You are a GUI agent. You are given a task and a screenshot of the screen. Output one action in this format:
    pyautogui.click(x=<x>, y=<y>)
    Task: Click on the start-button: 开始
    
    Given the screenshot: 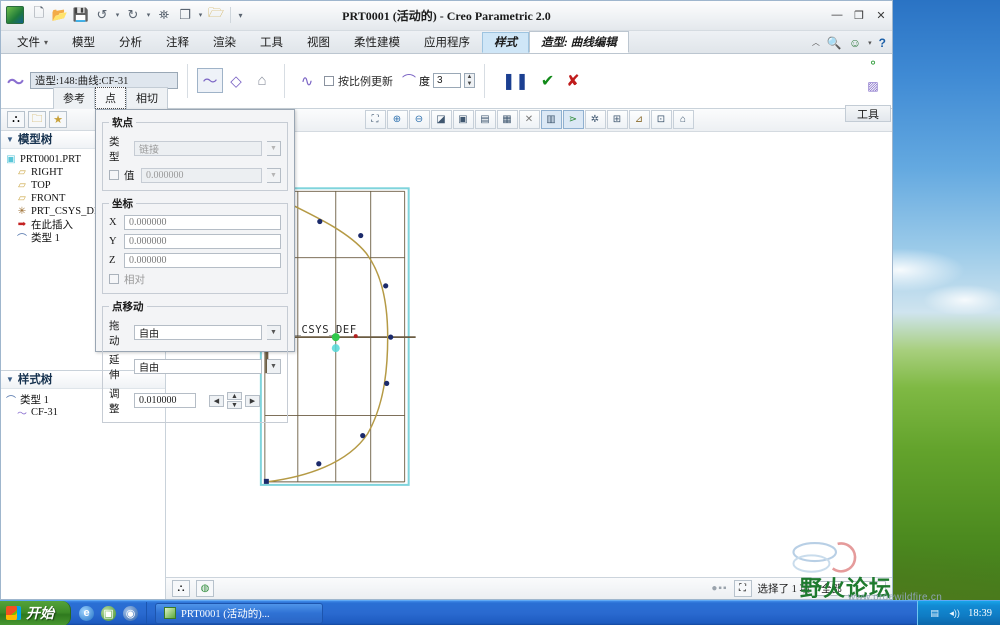 What is the action you would take?
    pyautogui.click(x=35, y=612)
    